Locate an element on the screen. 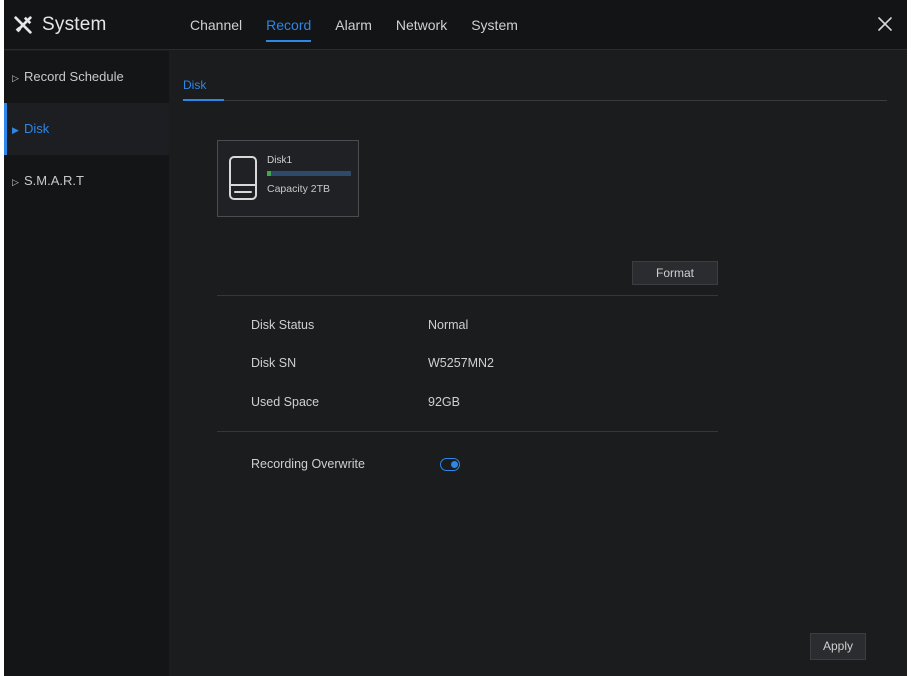 This screenshot has height=676, width=911. format-button: Format is located at coordinates (675, 273).